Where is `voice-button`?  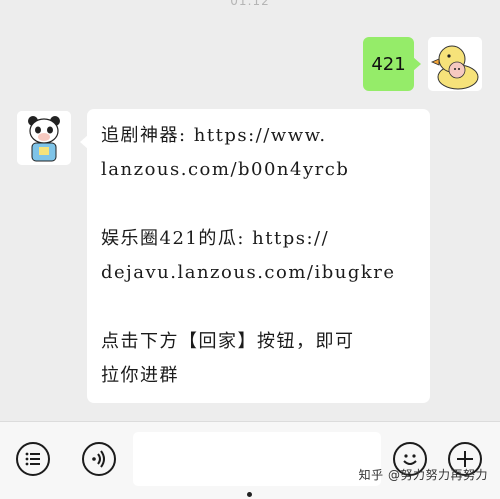
voice-button is located at coordinates (99, 459).